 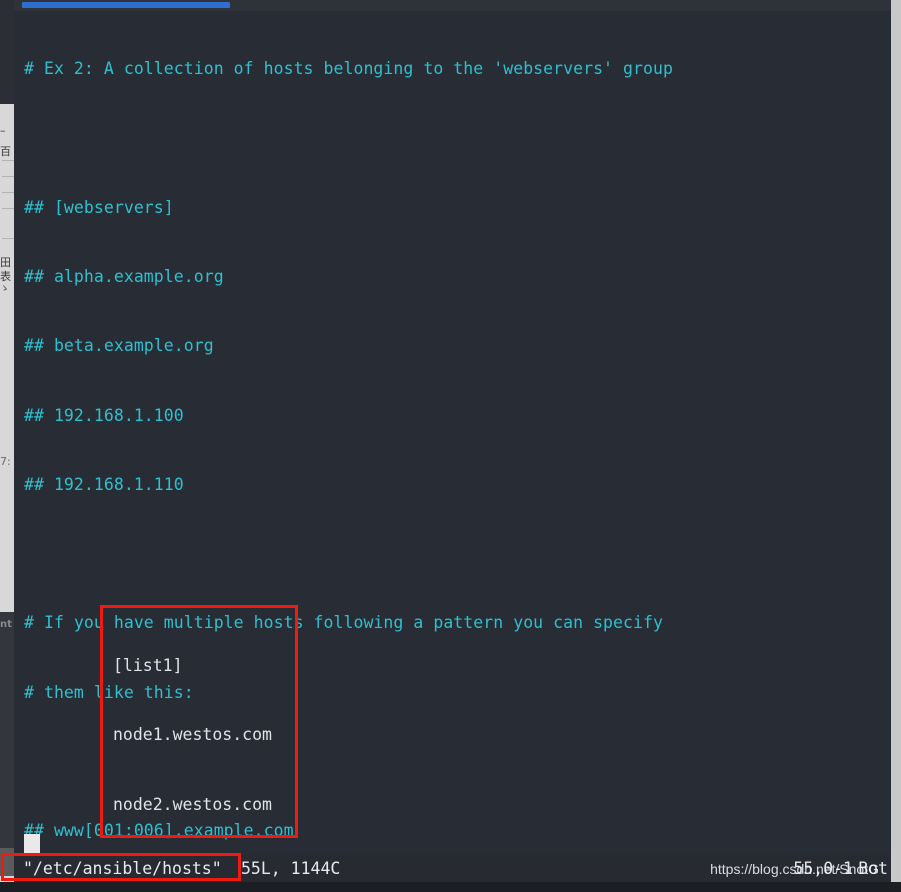 What do you see at coordinates (291, 868) in the screenshot?
I see `status-file-meta: 55L, 1144C` at bounding box center [291, 868].